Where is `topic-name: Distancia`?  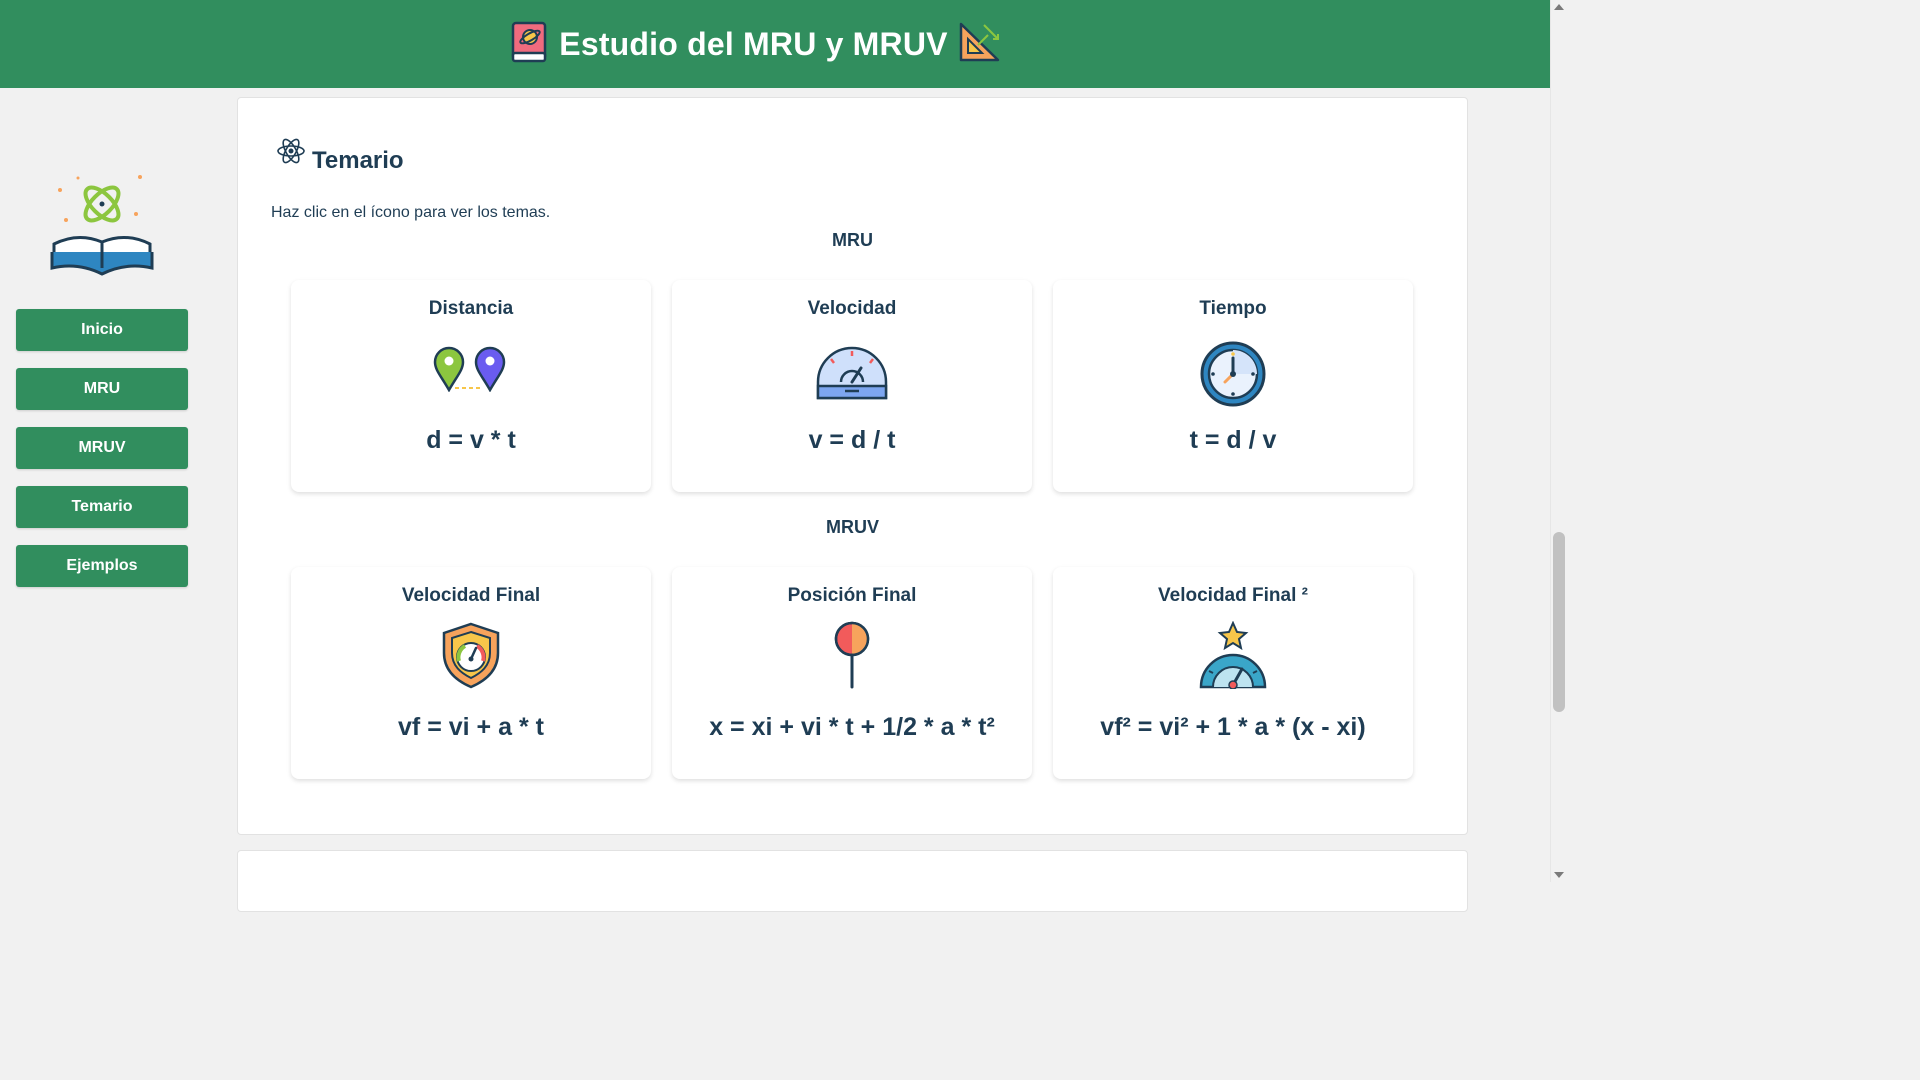 topic-name: Distancia is located at coordinates (471, 308).